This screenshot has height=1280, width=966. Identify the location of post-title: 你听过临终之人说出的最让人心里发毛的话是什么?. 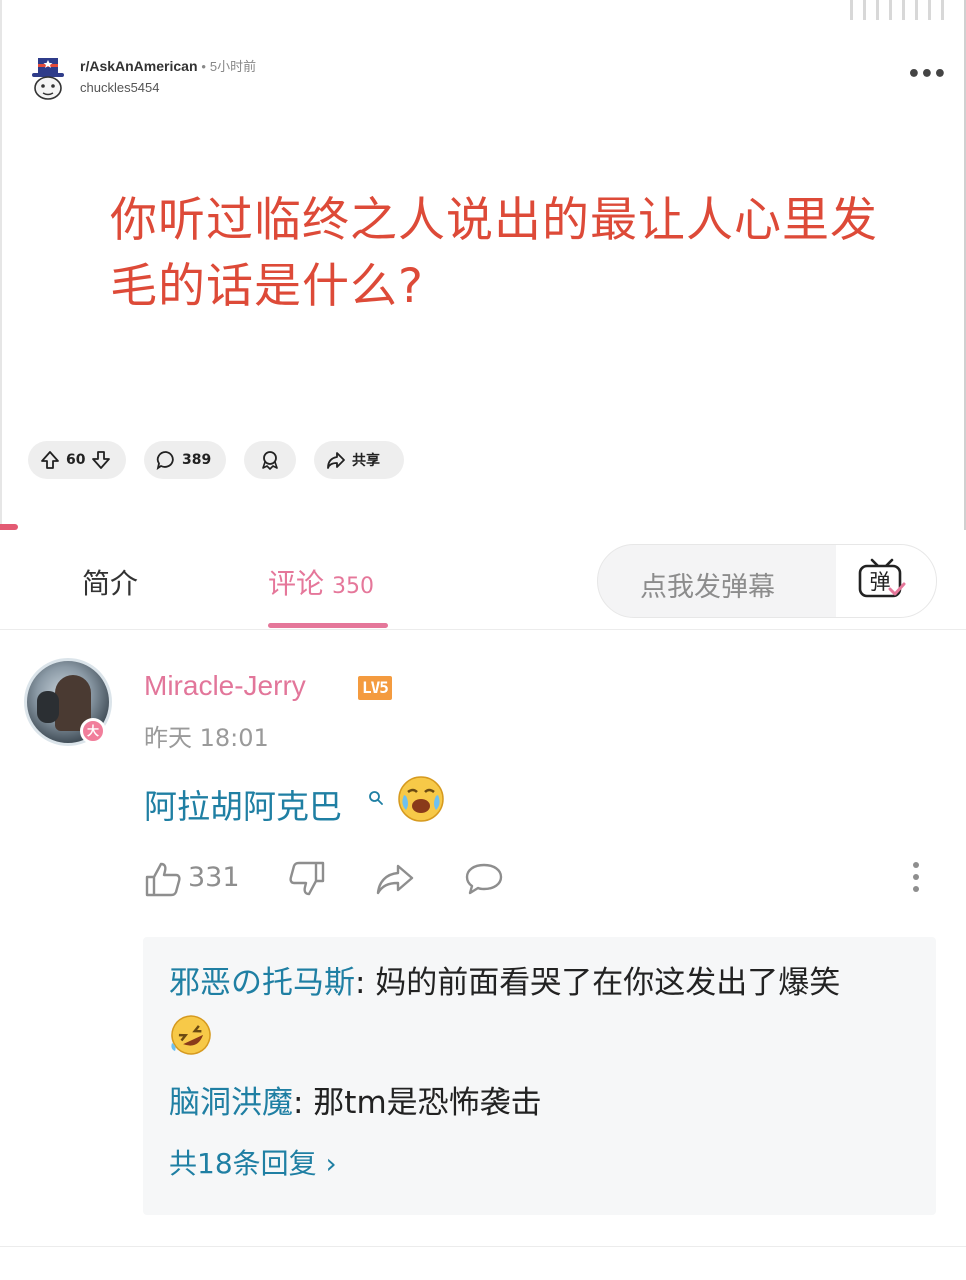
(494, 253).